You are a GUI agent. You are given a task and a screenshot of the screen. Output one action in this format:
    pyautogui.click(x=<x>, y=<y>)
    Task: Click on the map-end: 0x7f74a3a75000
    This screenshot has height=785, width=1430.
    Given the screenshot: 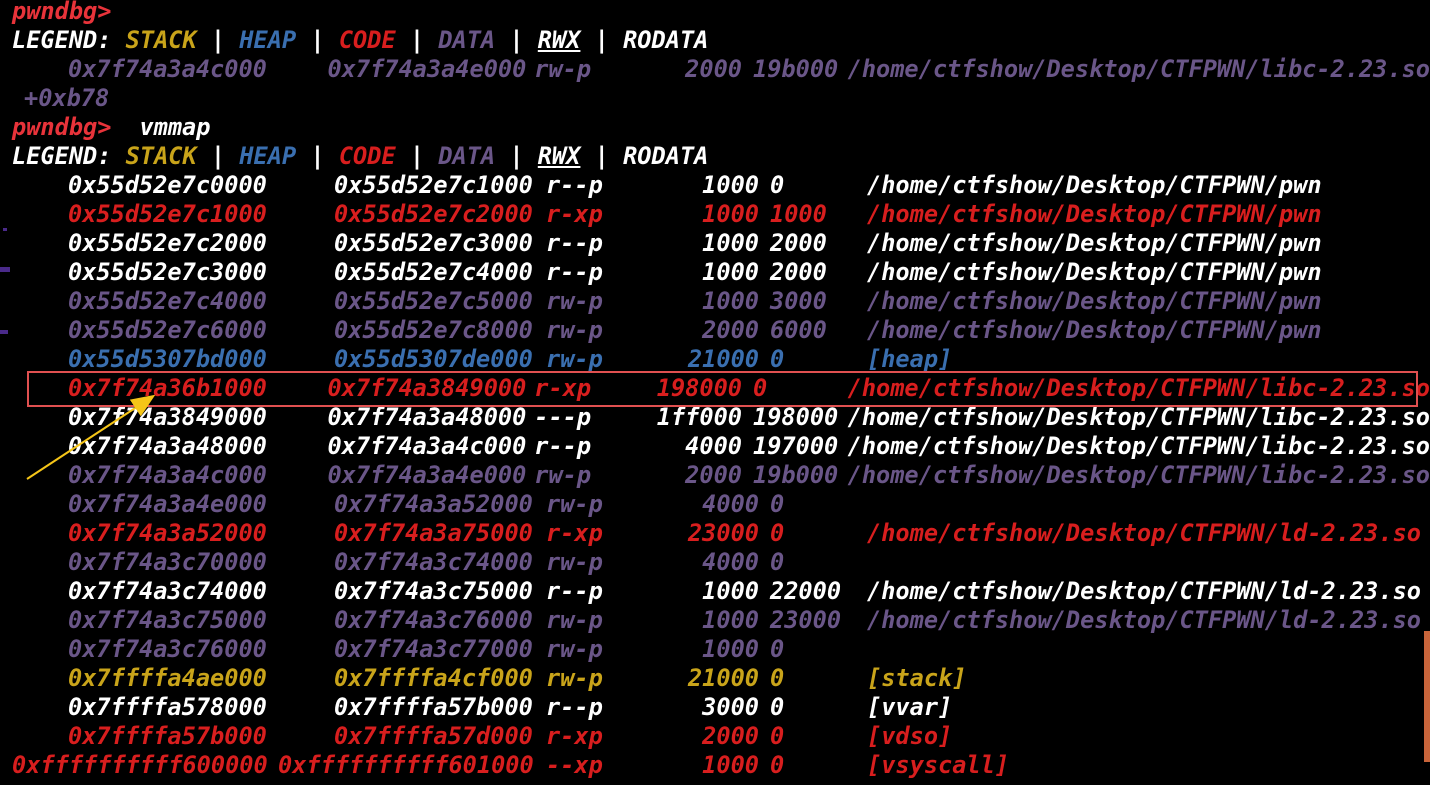 What is the action you would take?
    pyautogui.click(x=433, y=533)
    